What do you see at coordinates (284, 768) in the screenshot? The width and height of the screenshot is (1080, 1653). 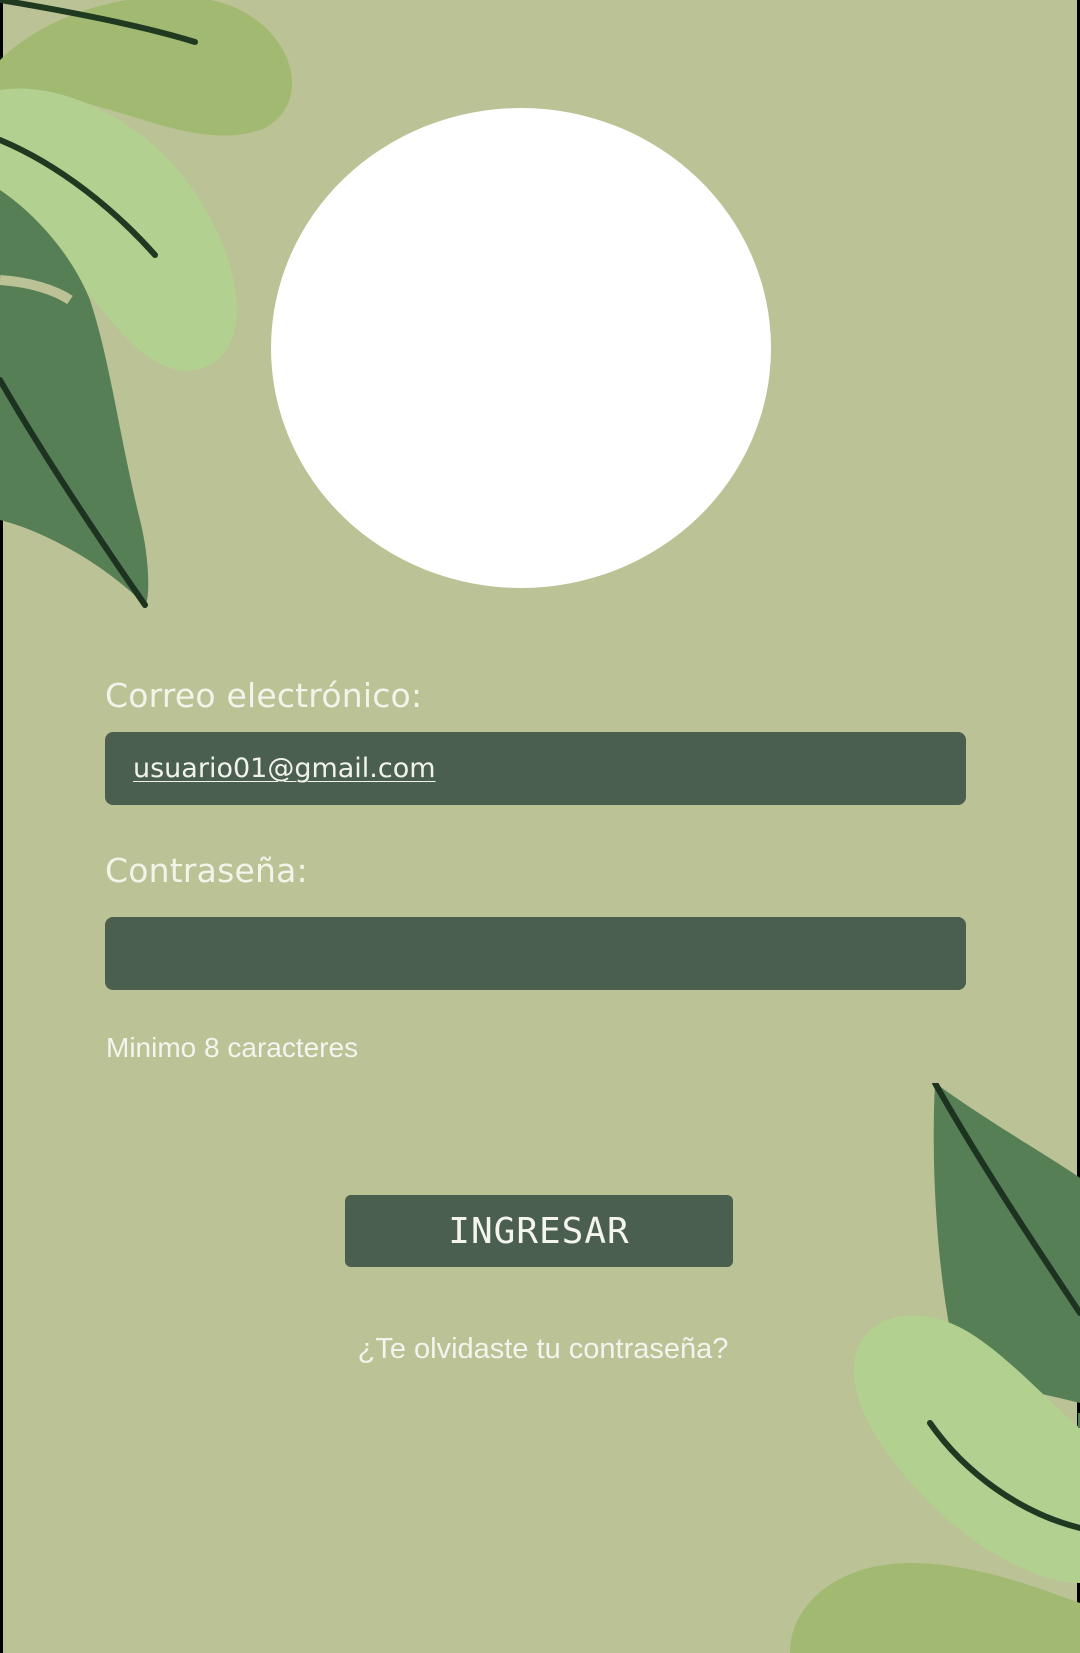 I see `email-field-value: usuario01@gmail.com` at bounding box center [284, 768].